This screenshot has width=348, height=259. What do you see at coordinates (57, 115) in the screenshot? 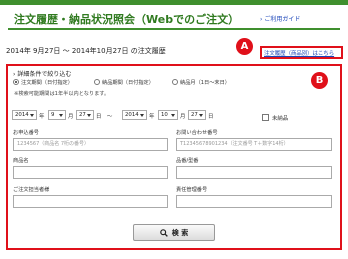
I see `from-month-select: 9` at bounding box center [57, 115].